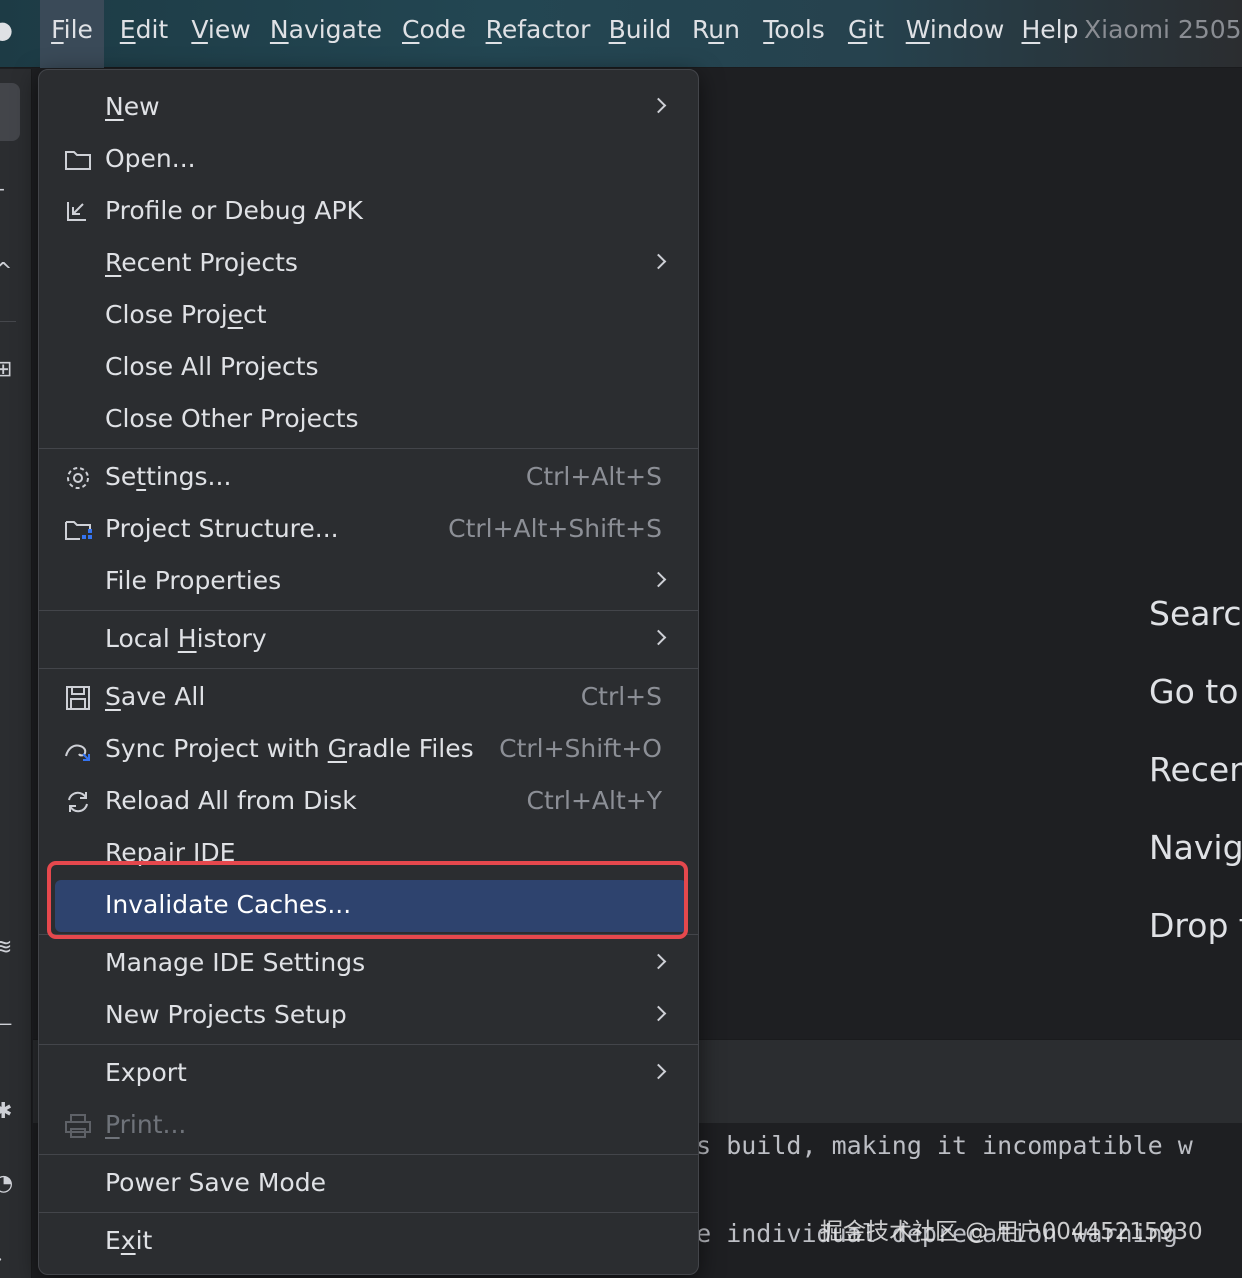 This screenshot has height=1278, width=1242. I want to click on menu-run: Run, so click(716, 34).